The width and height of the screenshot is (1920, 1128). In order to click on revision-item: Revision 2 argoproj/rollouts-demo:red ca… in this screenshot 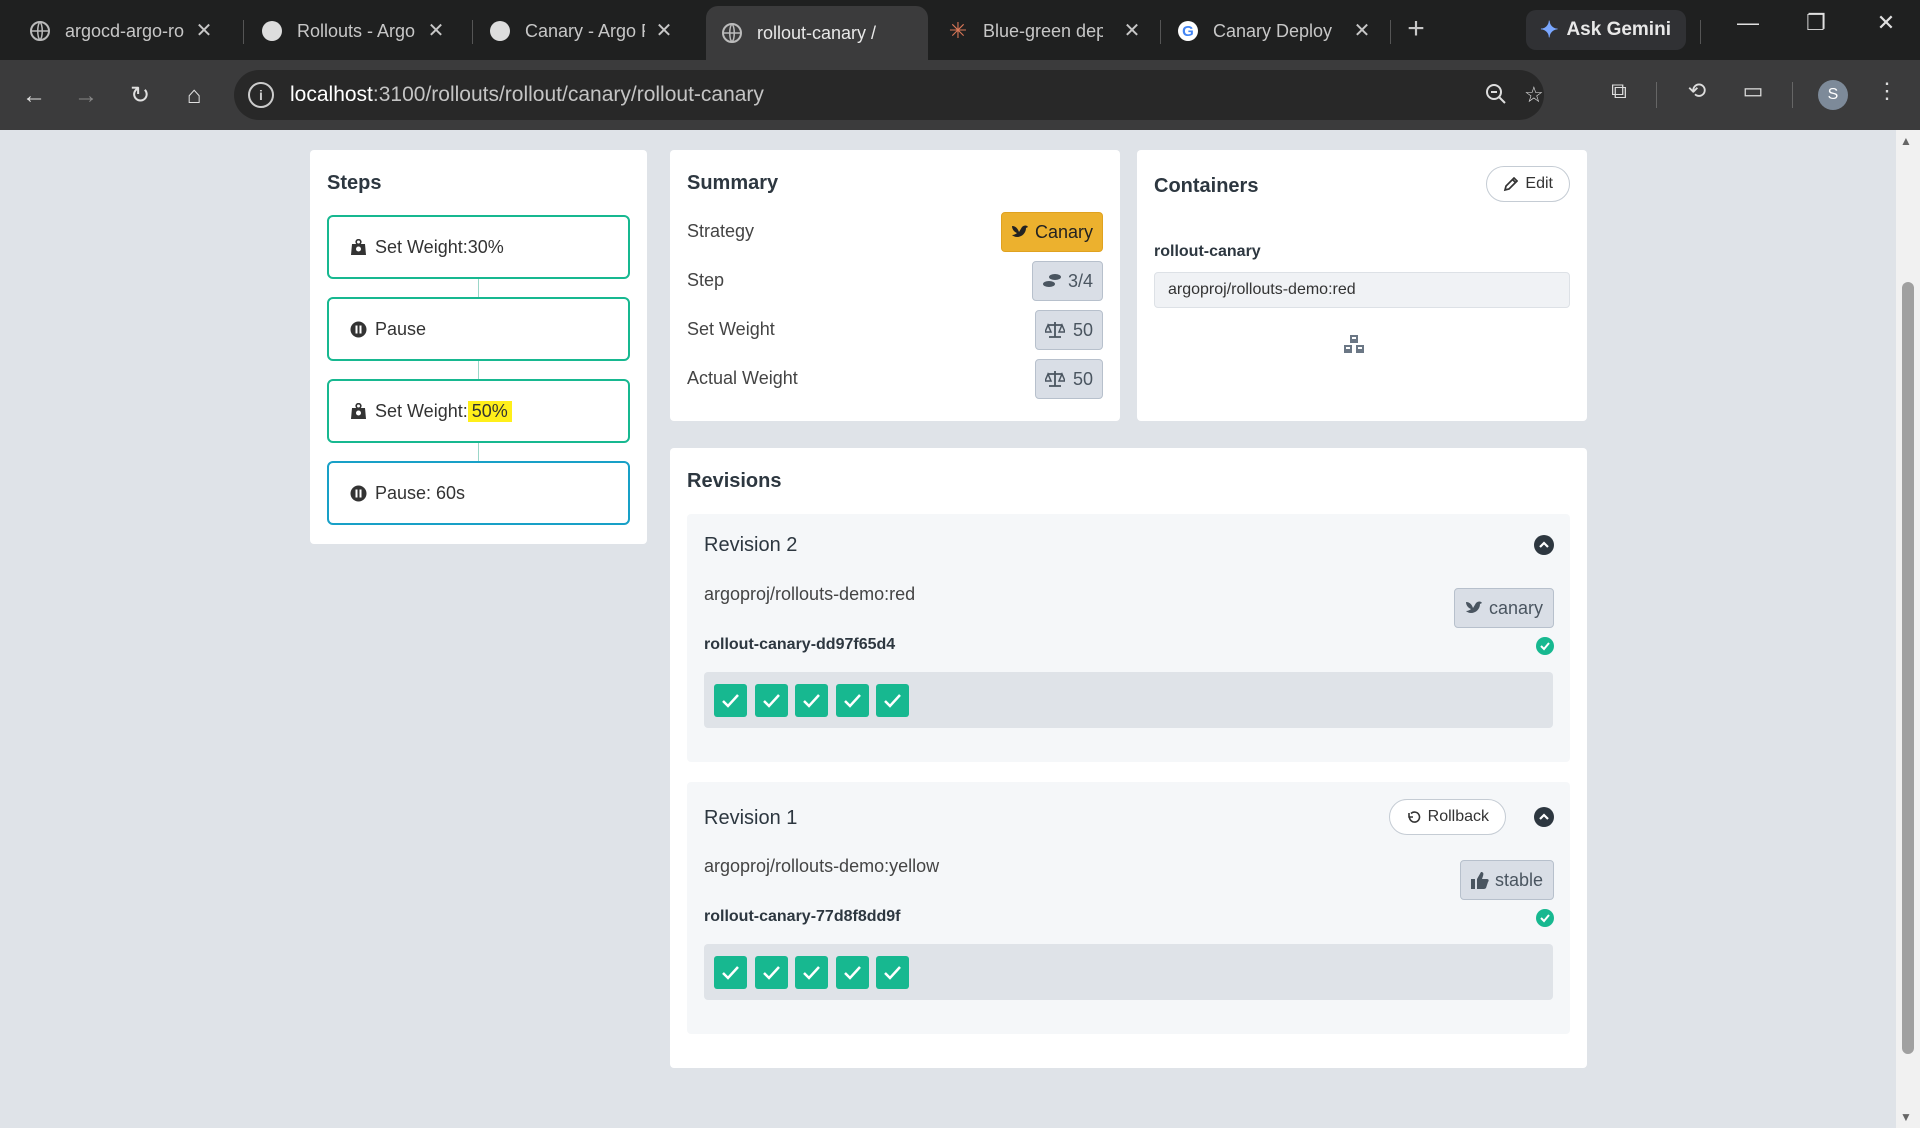, I will do `click(1128, 638)`.